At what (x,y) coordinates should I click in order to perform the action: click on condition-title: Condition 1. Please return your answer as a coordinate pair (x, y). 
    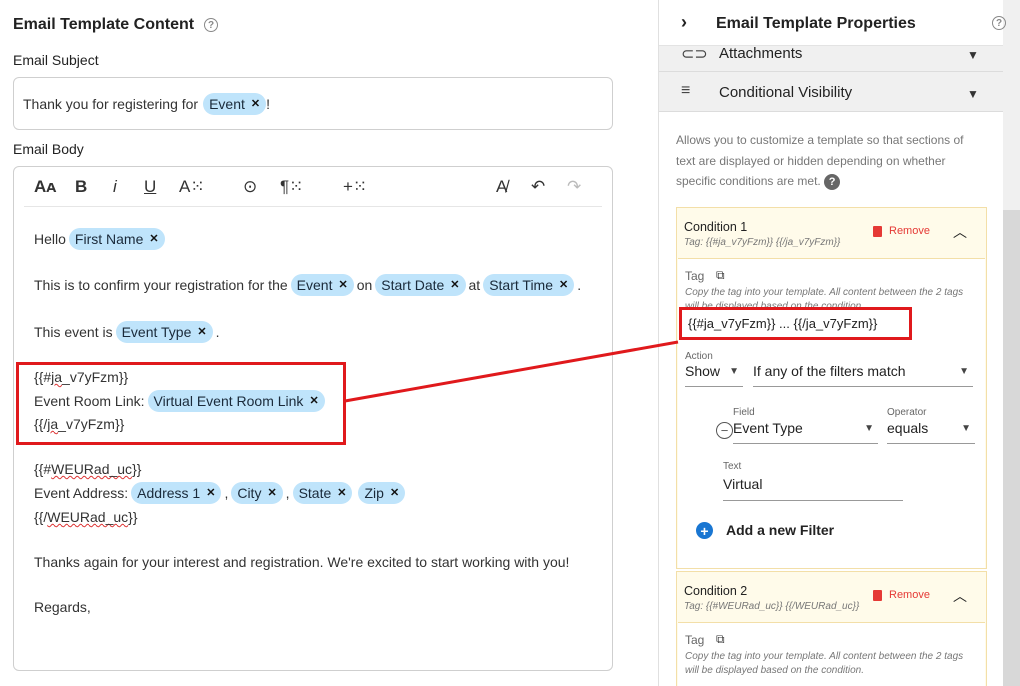
    Looking at the image, I should click on (716, 227).